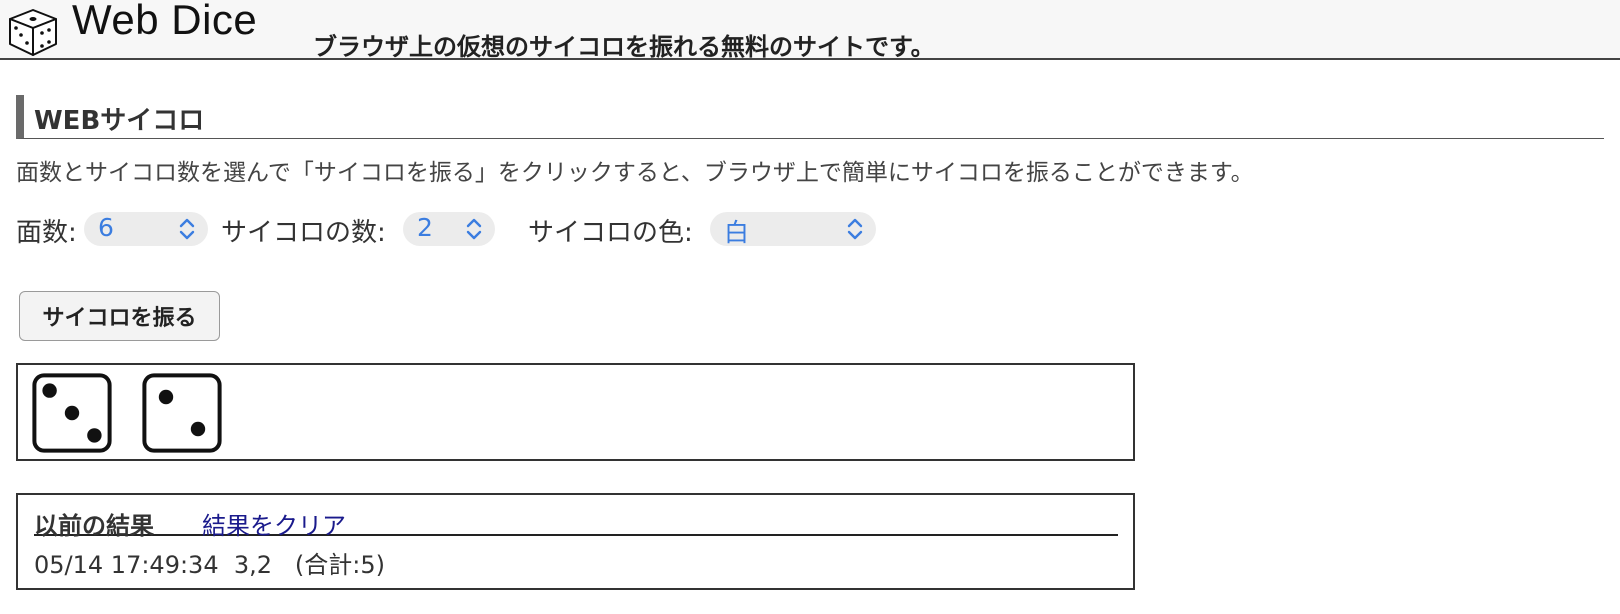  Describe the element at coordinates (46, 233) in the screenshot. I see `faces-label: 面数:` at that location.